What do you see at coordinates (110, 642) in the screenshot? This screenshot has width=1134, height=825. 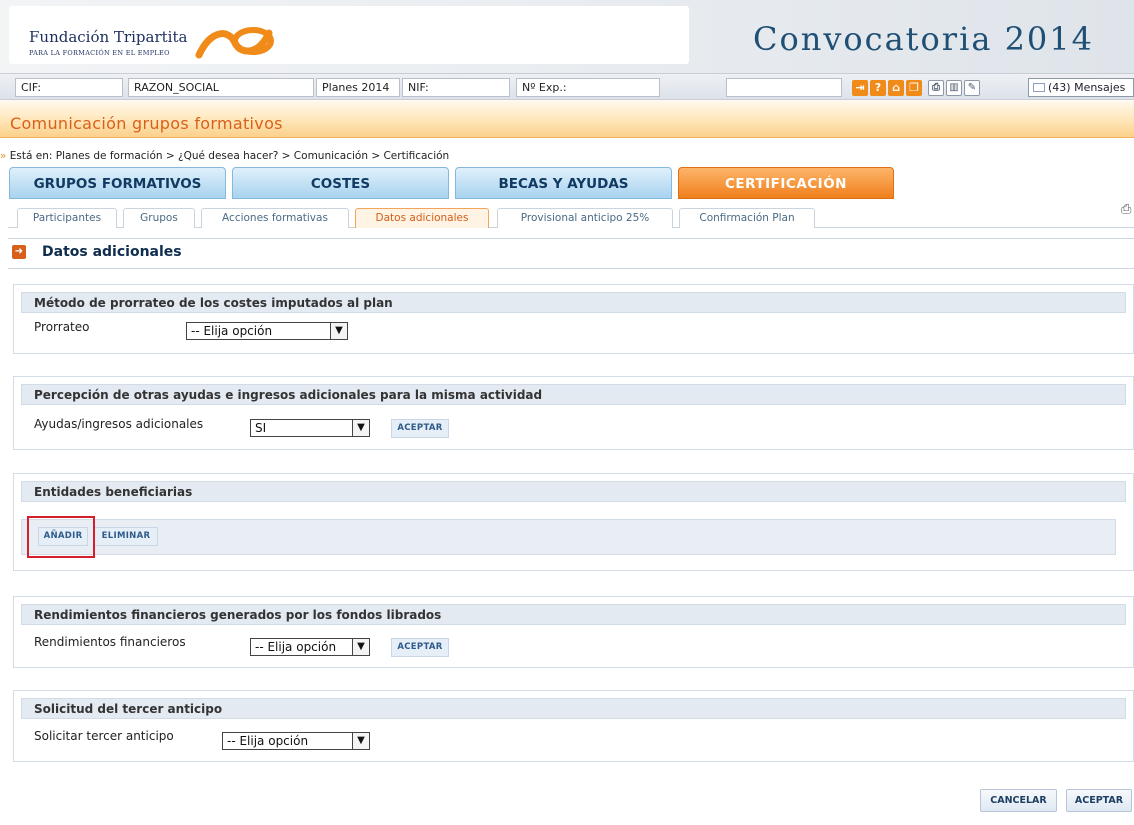 I see `rendimientos-label: Rendimientos financieros` at bounding box center [110, 642].